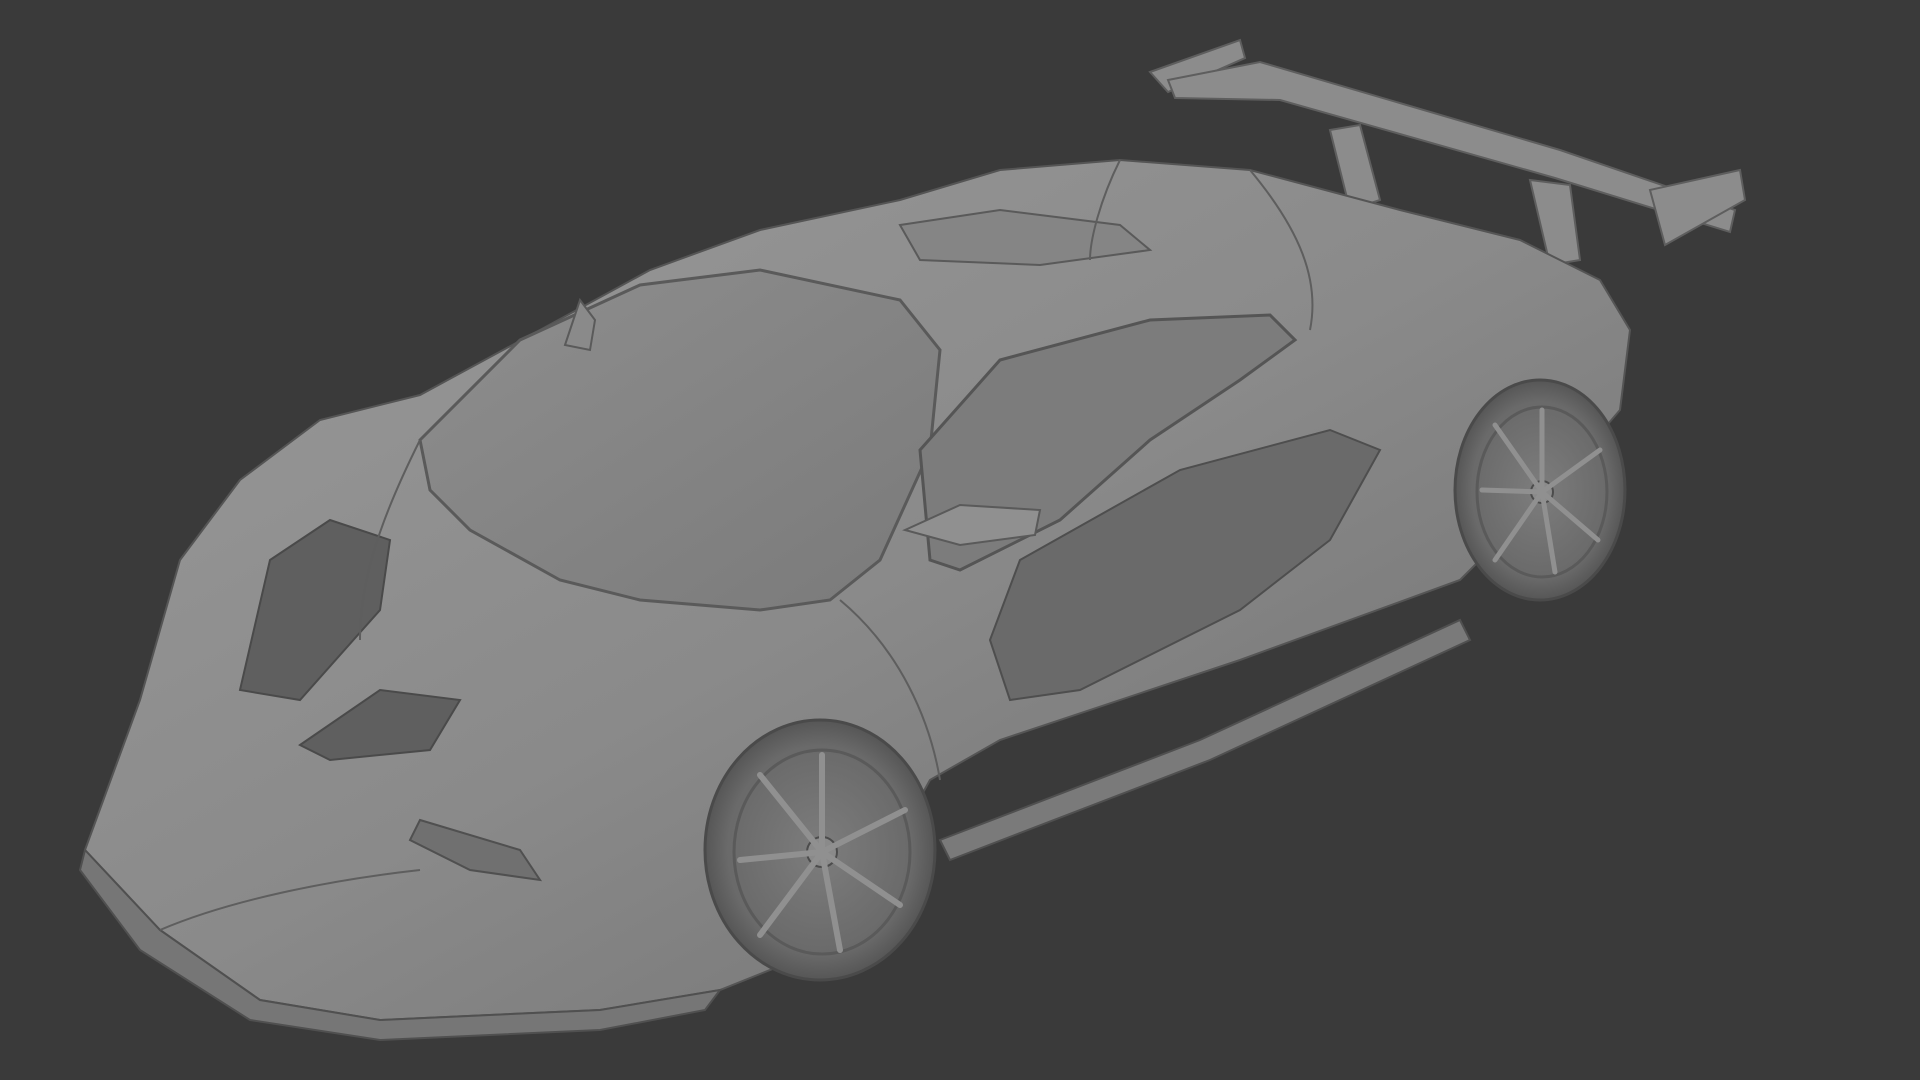  I want to click on rear-wheel, so click(1540, 490).